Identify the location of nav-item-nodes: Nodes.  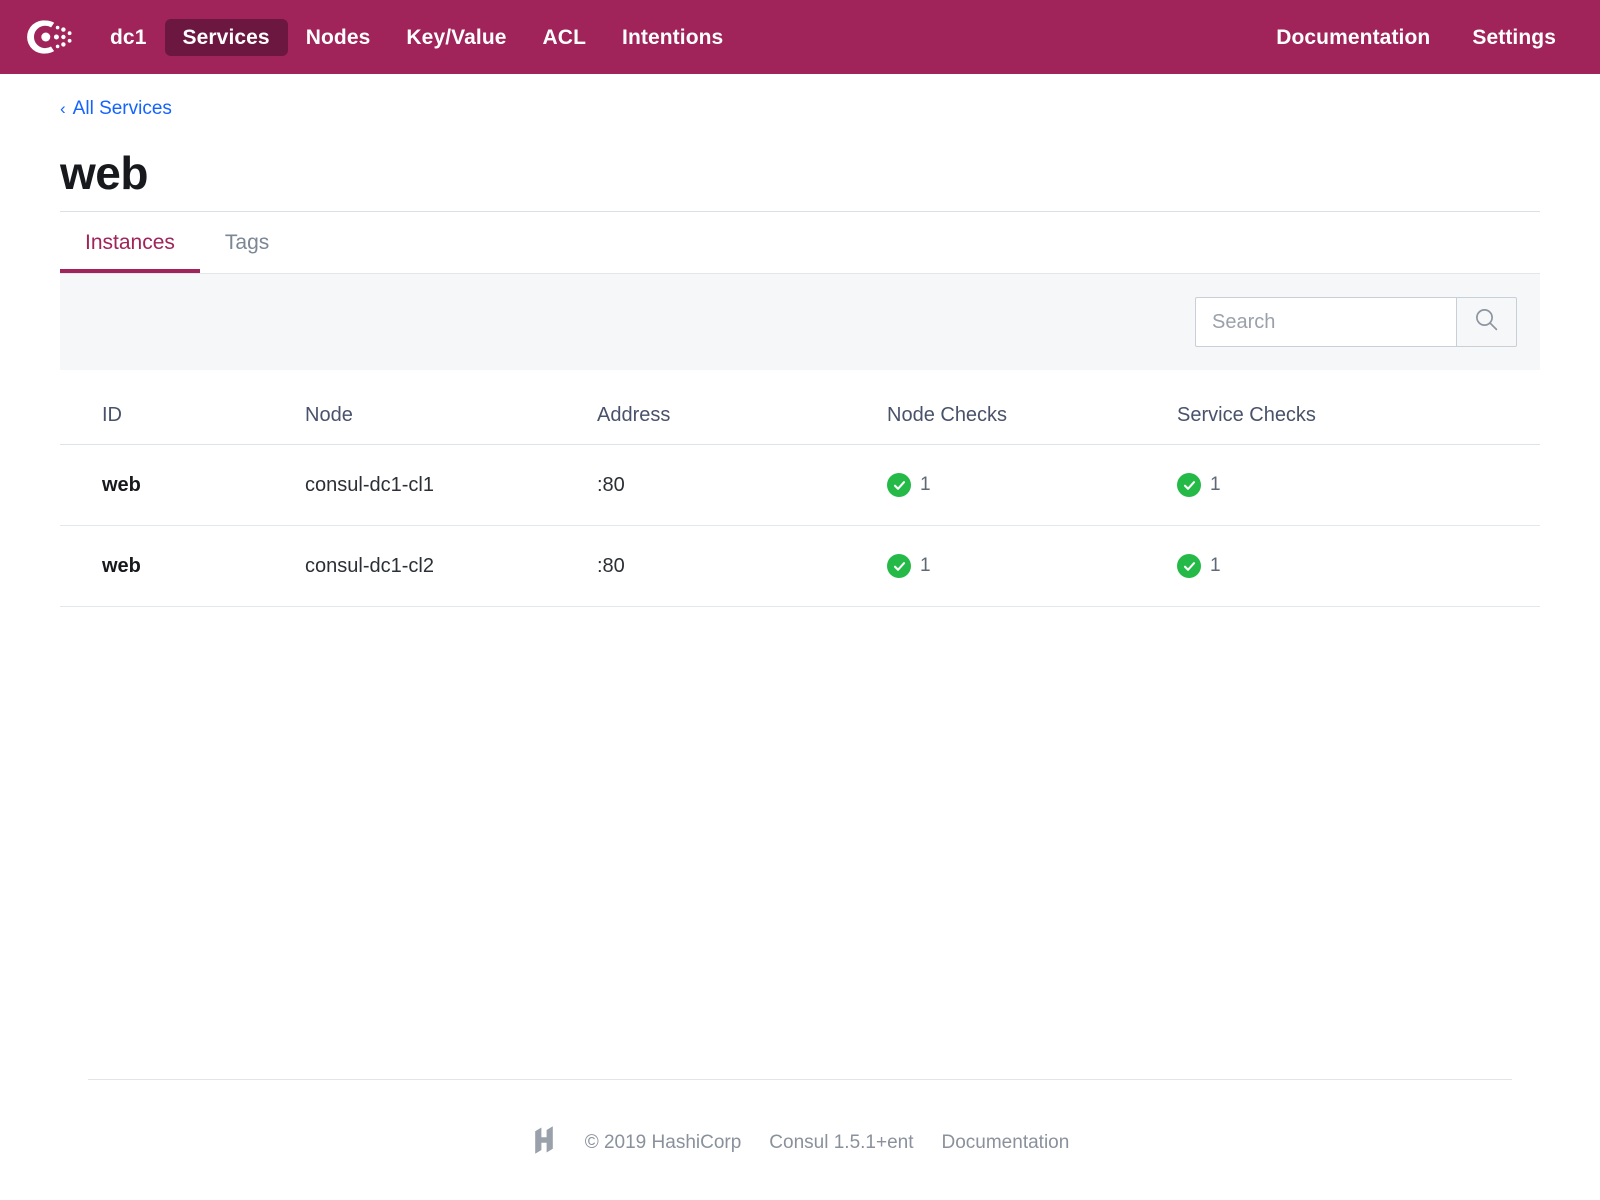
(338, 37).